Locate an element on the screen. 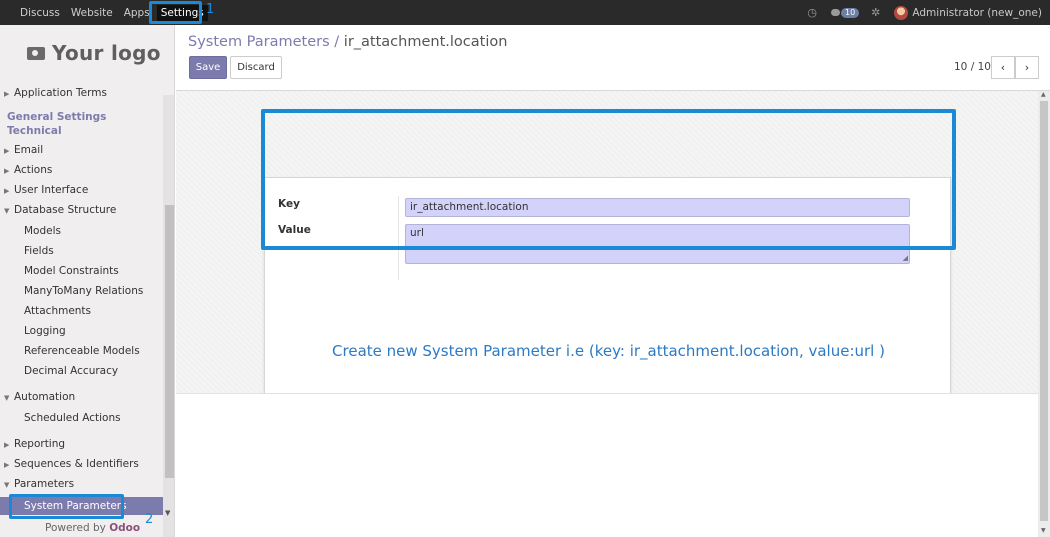 Image resolution: width=1050 pixels, height=537 pixels. user-menu: Administrator (new_one) is located at coordinates (977, 13).